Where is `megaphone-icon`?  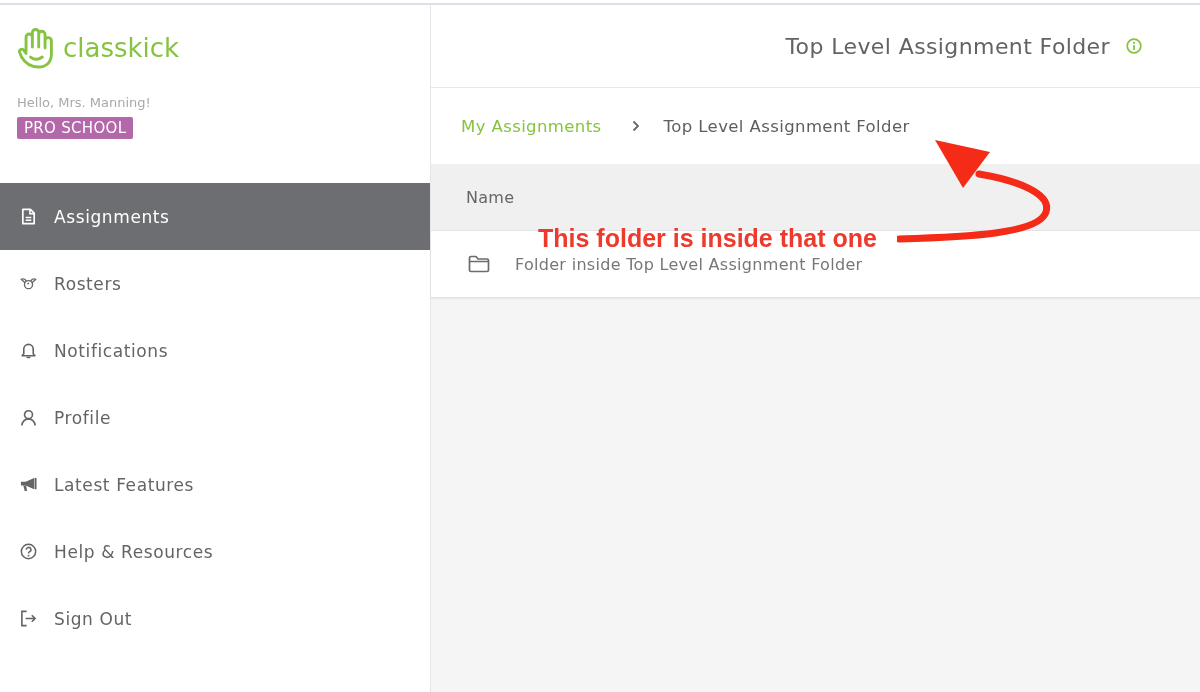 megaphone-icon is located at coordinates (28, 484).